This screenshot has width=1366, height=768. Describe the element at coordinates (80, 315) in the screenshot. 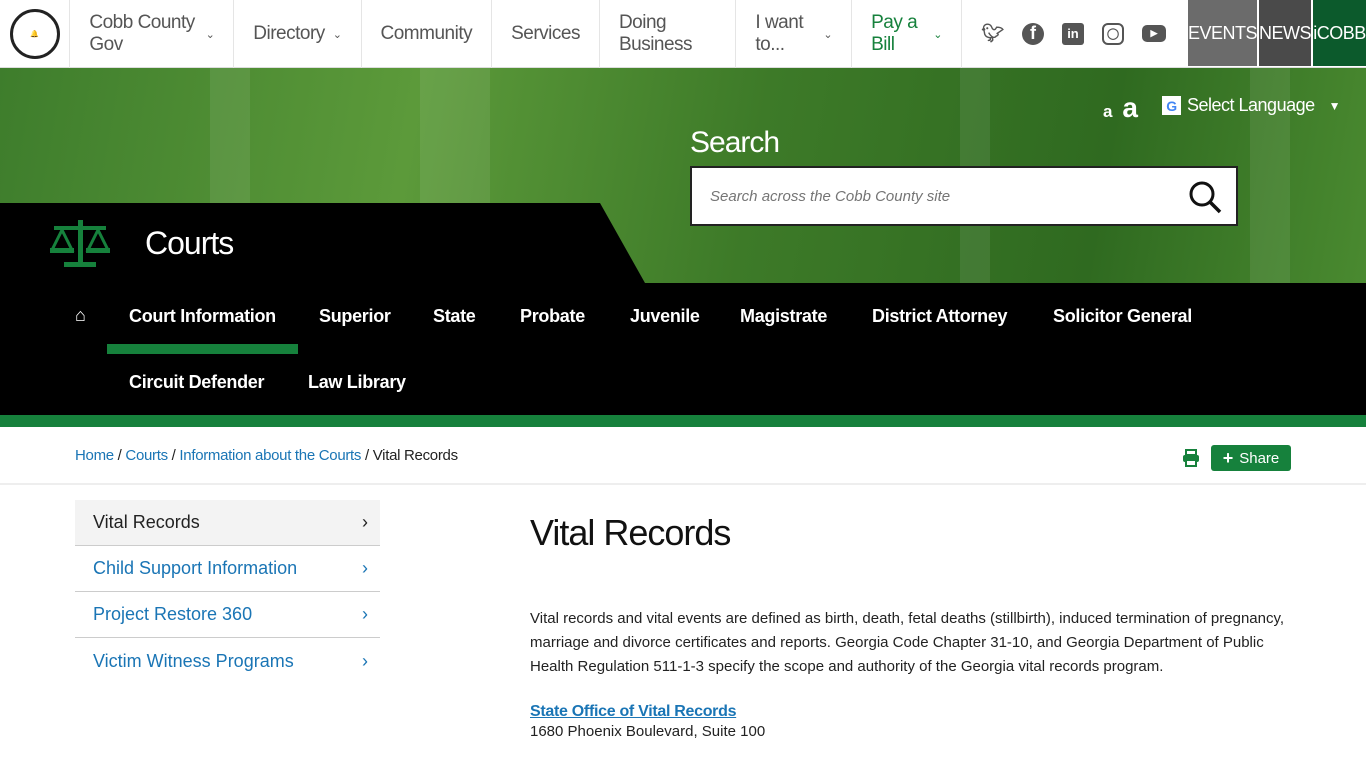

I see `home-icon: ⌂` at that location.